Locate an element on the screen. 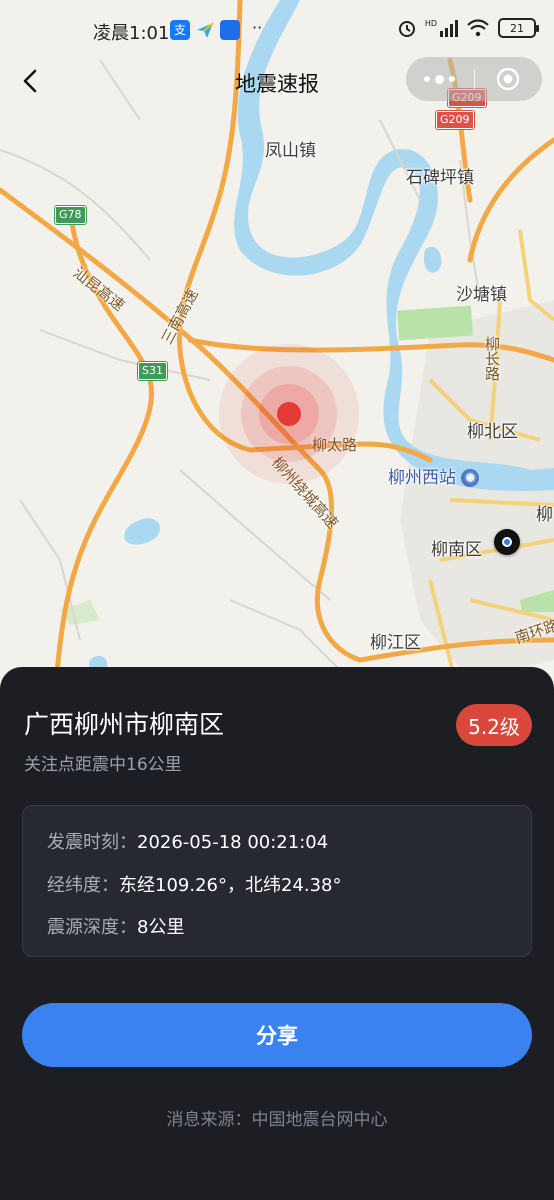 The image size is (554, 1200). place-label-liujiang: 柳江区 is located at coordinates (395, 643).